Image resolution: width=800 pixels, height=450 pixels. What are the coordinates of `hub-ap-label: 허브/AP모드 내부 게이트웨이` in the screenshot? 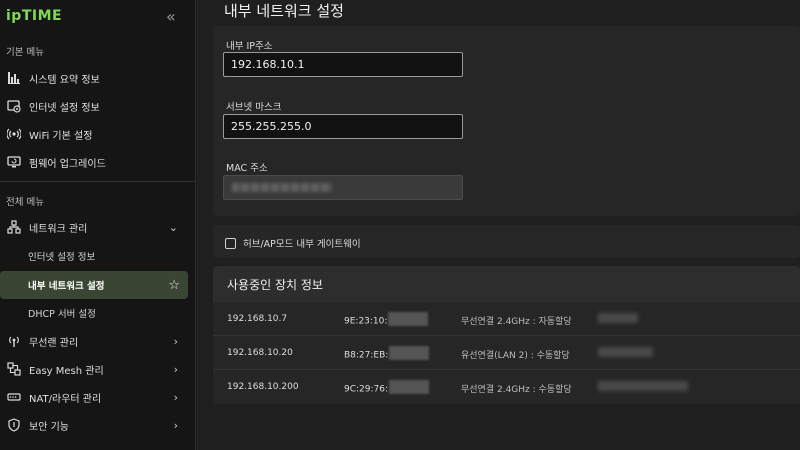 It's located at (302, 244).